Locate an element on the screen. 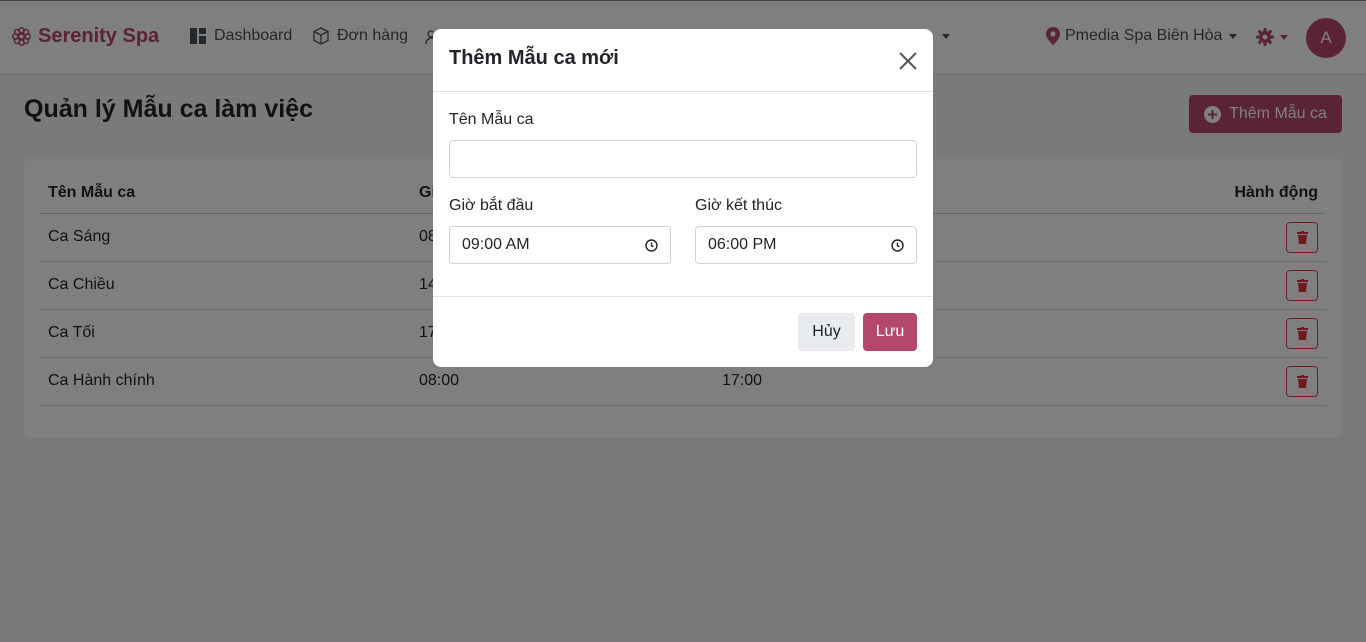  end-time-label: Giờ kết thúc is located at coordinates (738, 205).